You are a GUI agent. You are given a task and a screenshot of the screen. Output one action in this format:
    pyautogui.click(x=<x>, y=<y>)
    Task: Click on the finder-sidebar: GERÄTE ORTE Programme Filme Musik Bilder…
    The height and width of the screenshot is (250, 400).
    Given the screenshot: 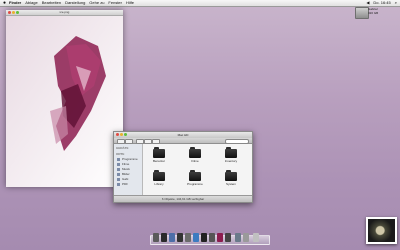 What is the action you would take?
    pyautogui.click(x=128, y=170)
    